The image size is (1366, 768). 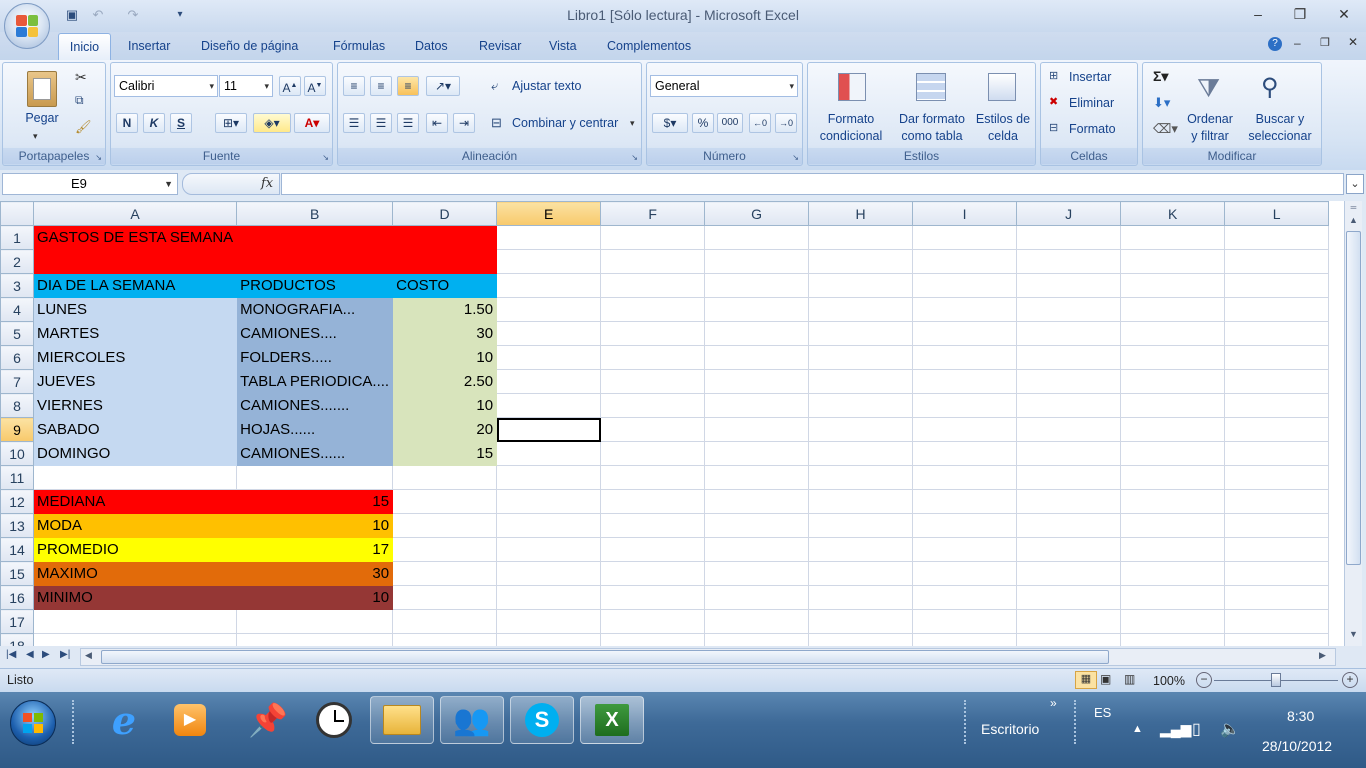 What do you see at coordinates (17, 621) in the screenshot?
I see `row-header: 17` at bounding box center [17, 621].